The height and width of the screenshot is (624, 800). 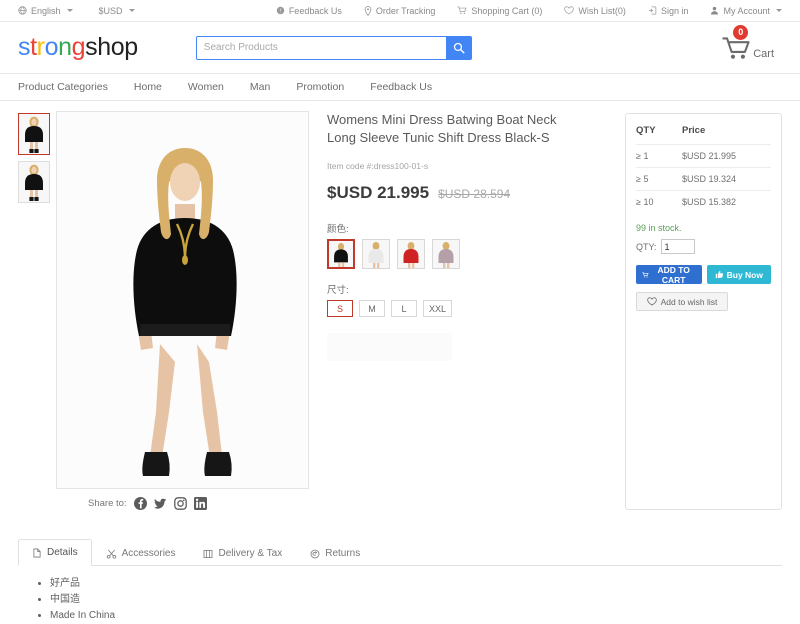 What do you see at coordinates (250, 553) in the screenshot?
I see `tab-label: Delivery & Tax` at bounding box center [250, 553].